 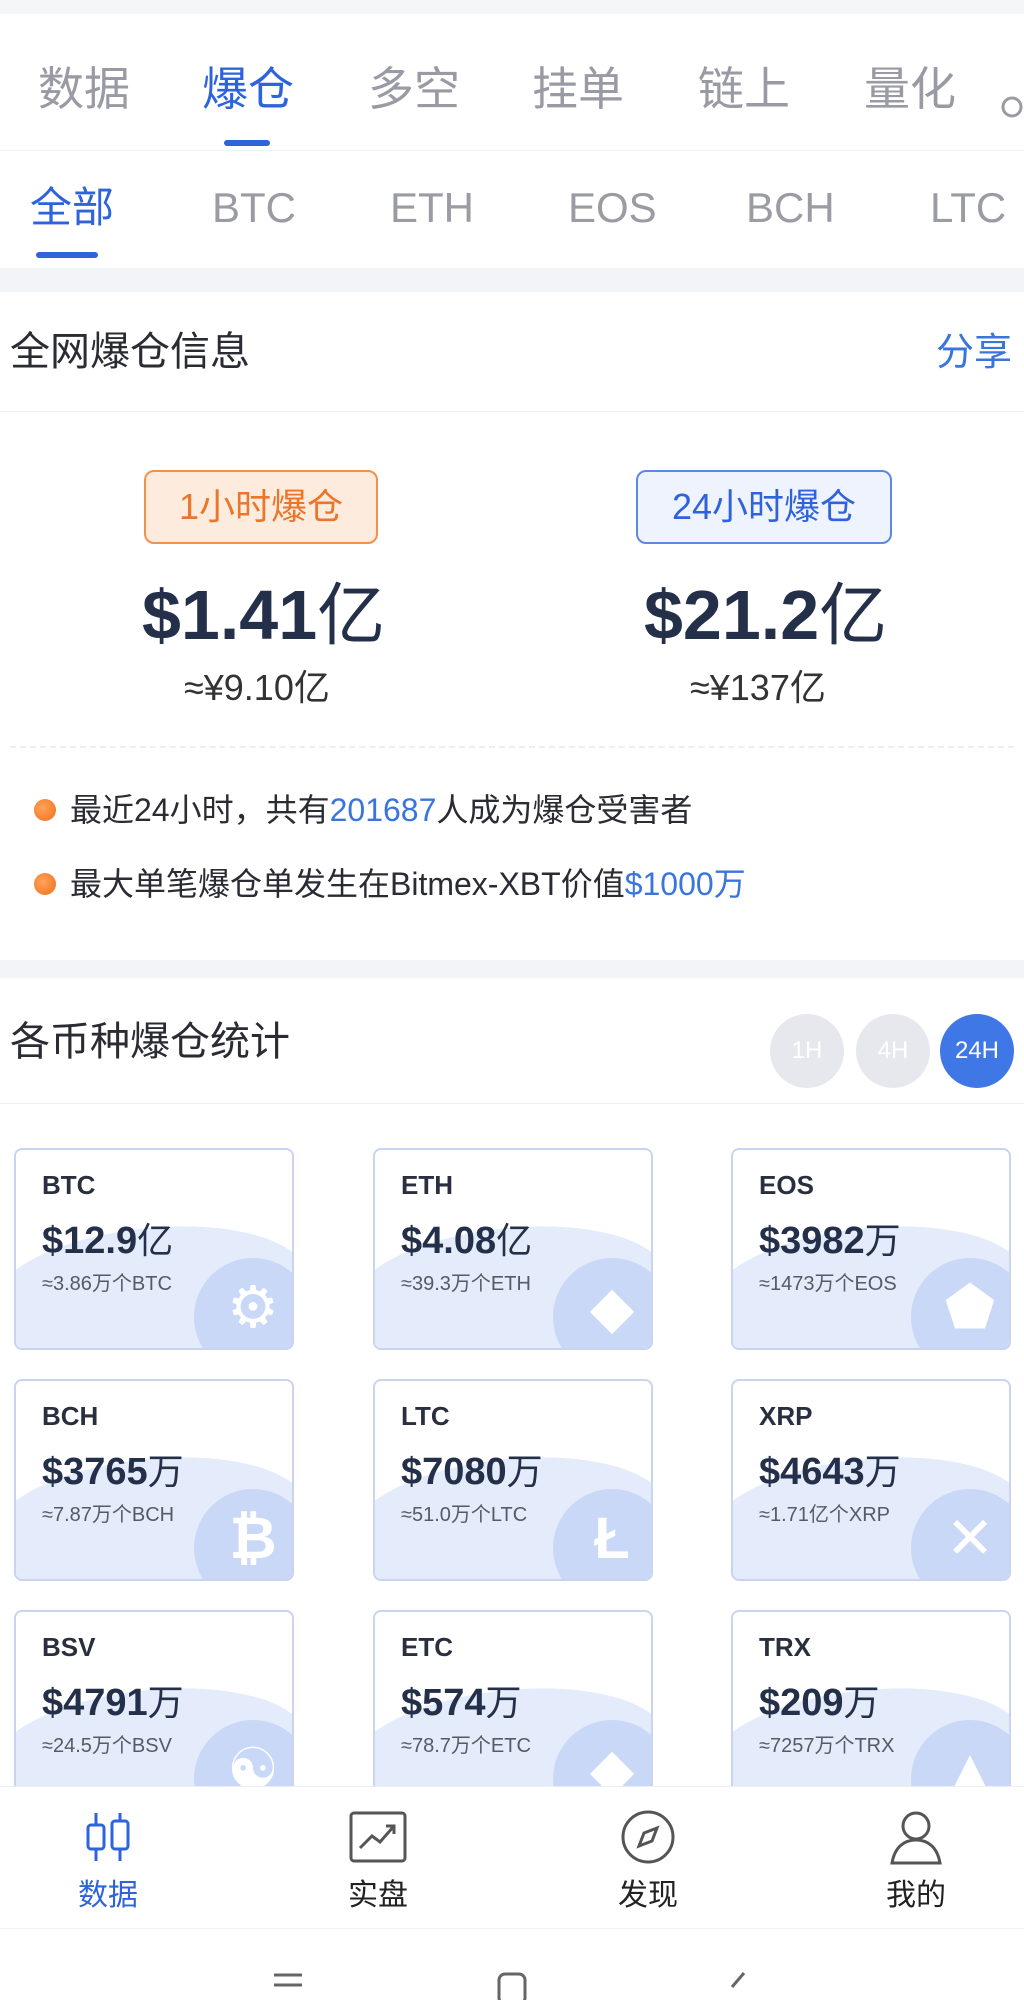 I want to click on nav-discover: 发现, so click(x=648, y=1858).